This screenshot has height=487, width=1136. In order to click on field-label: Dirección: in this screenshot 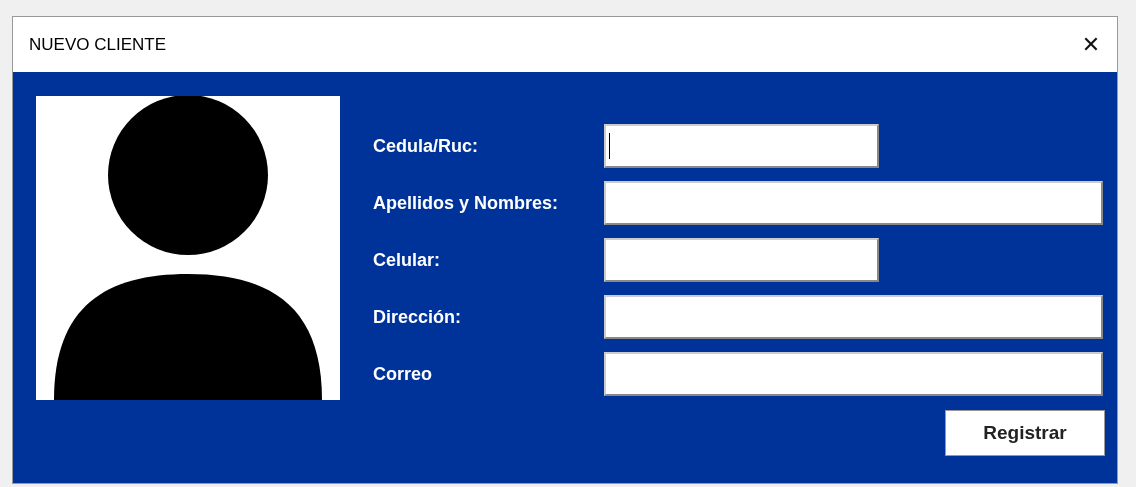, I will do `click(418, 317)`.